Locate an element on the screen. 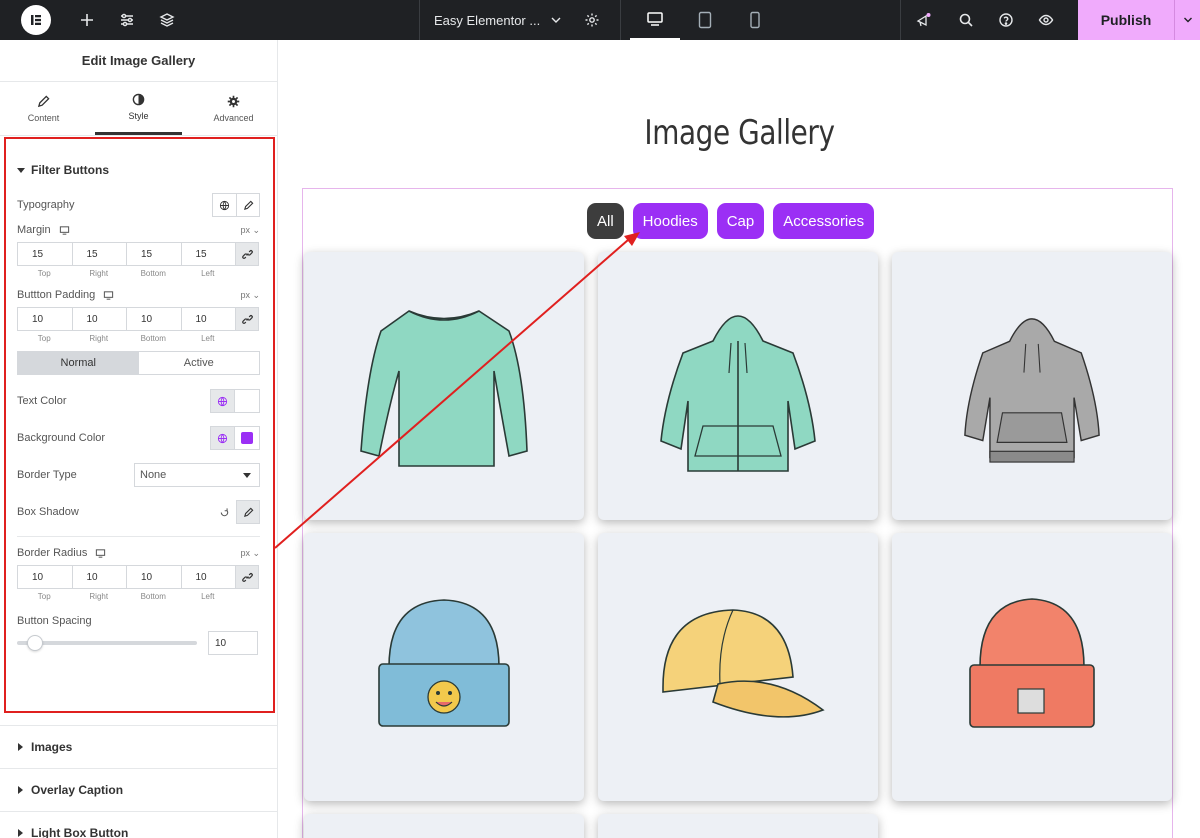  padding-bottom-input: 10 is located at coordinates (153, 319).